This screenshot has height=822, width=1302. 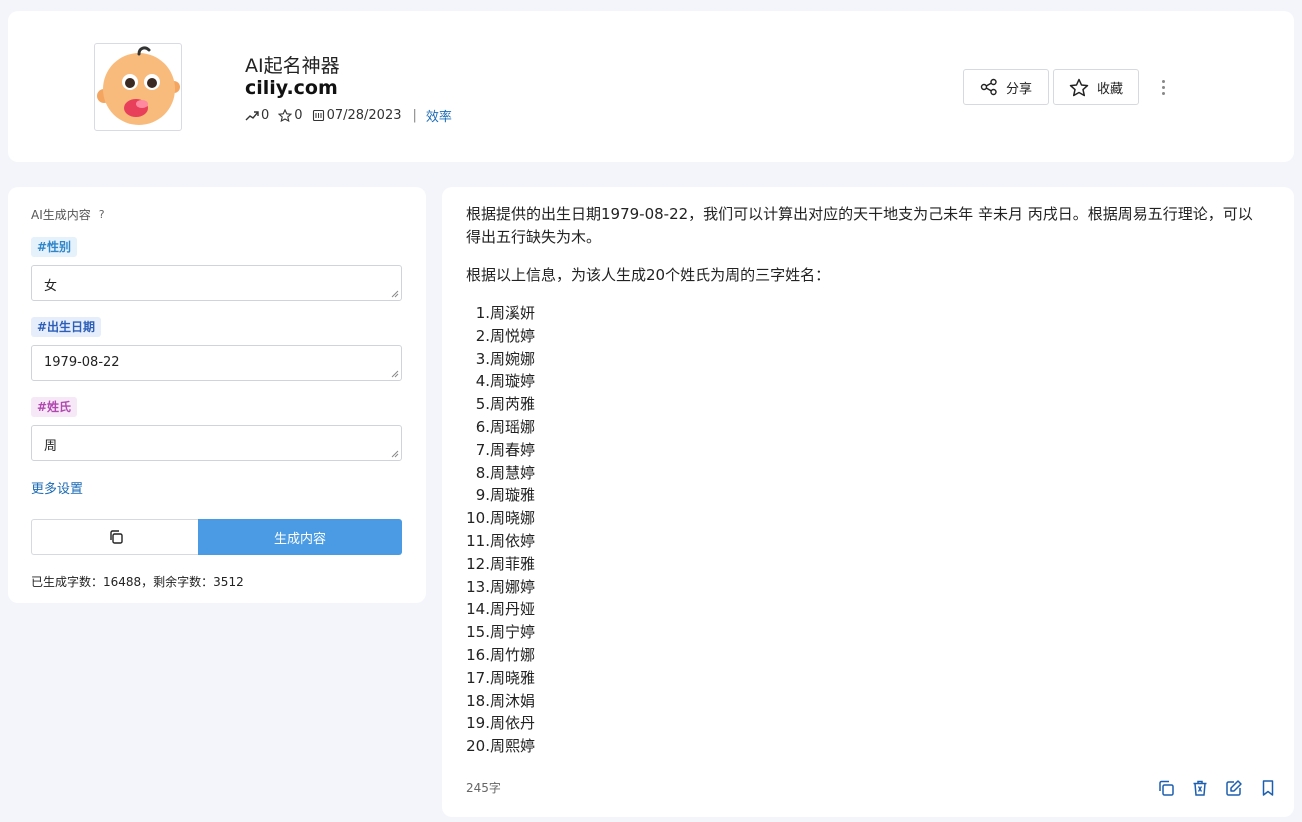 What do you see at coordinates (483, 788) in the screenshot?
I see `word-count: 245字` at bounding box center [483, 788].